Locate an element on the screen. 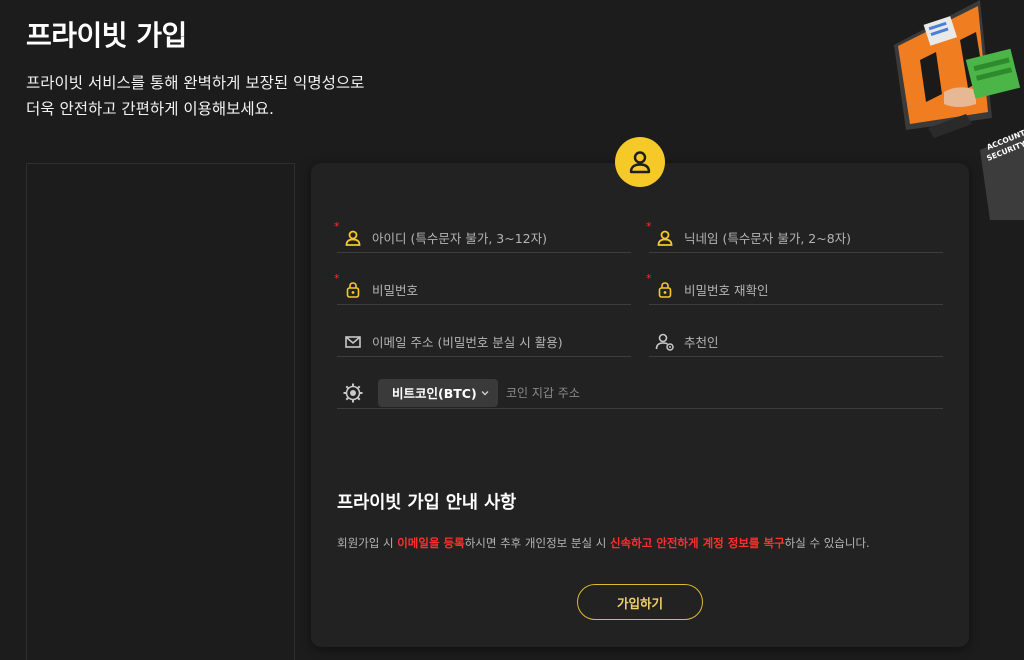  nickname-input: 닉네임 (특수문자 불가, 2~8자) is located at coordinates (767, 237).